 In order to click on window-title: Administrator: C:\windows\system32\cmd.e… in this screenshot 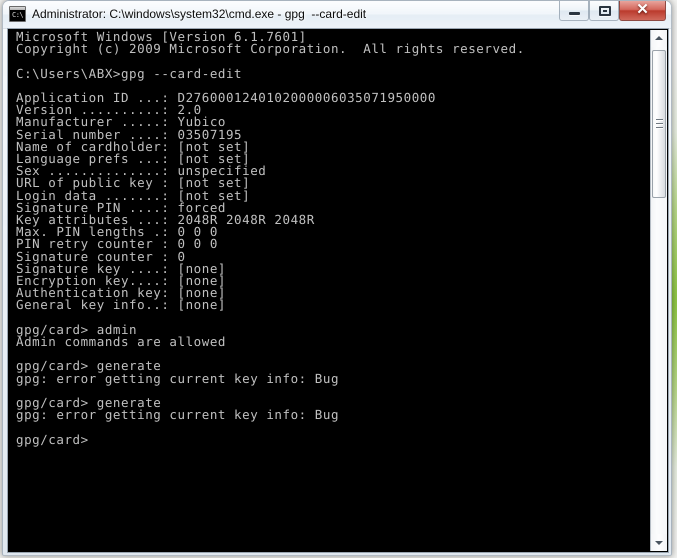, I will do `click(199, 14)`.